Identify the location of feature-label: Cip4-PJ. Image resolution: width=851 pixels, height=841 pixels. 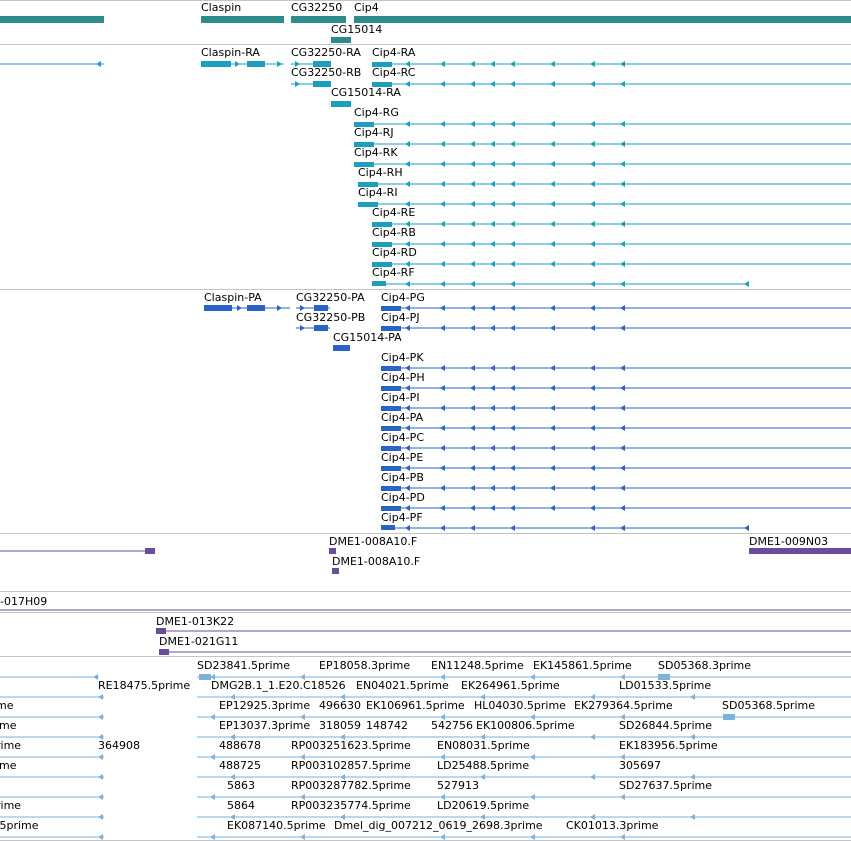
(400, 318).